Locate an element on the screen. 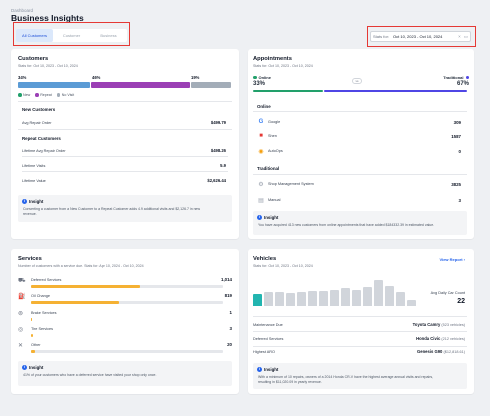 The image size is (490, 416). customers-subtitle: Stats for: Oct 10, 2023 - Oct 10, 2024 is located at coordinates (48, 66).